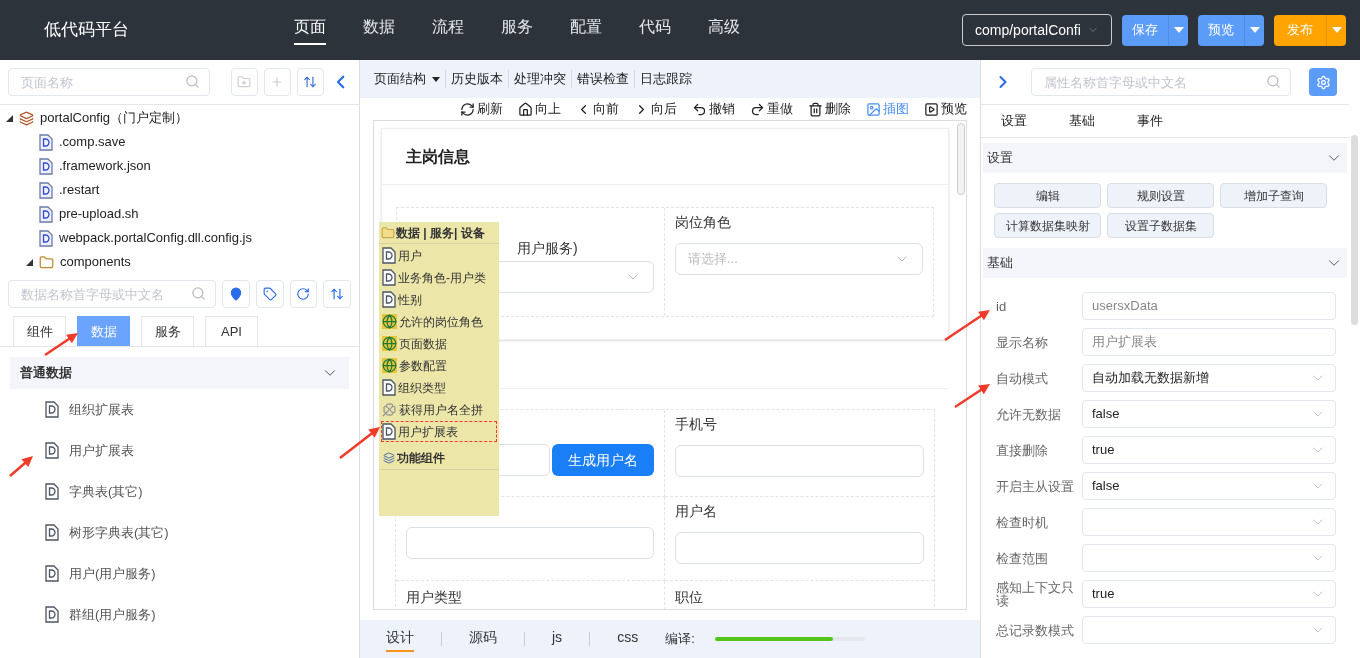 Image resolution: width=1360 pixels, height=658 pixels. What do you see at coordinates (603, 79) in the screenshot?
I see `menu-item: 错误检查` at bounding box center [603, 79].